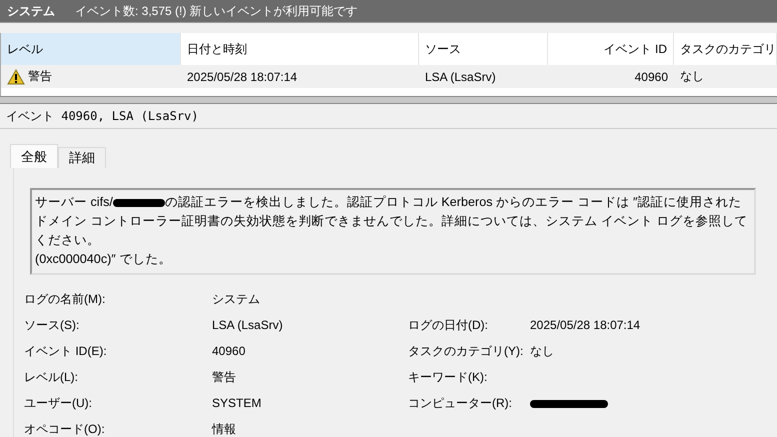 The width and height of the screenshot is (777, 437). Describe the element at coordinates (216, 11) in the screenshot. I see `event-count-status: イベント数: 3,575 (!) 新しいイベントが利用可能です` at that location.